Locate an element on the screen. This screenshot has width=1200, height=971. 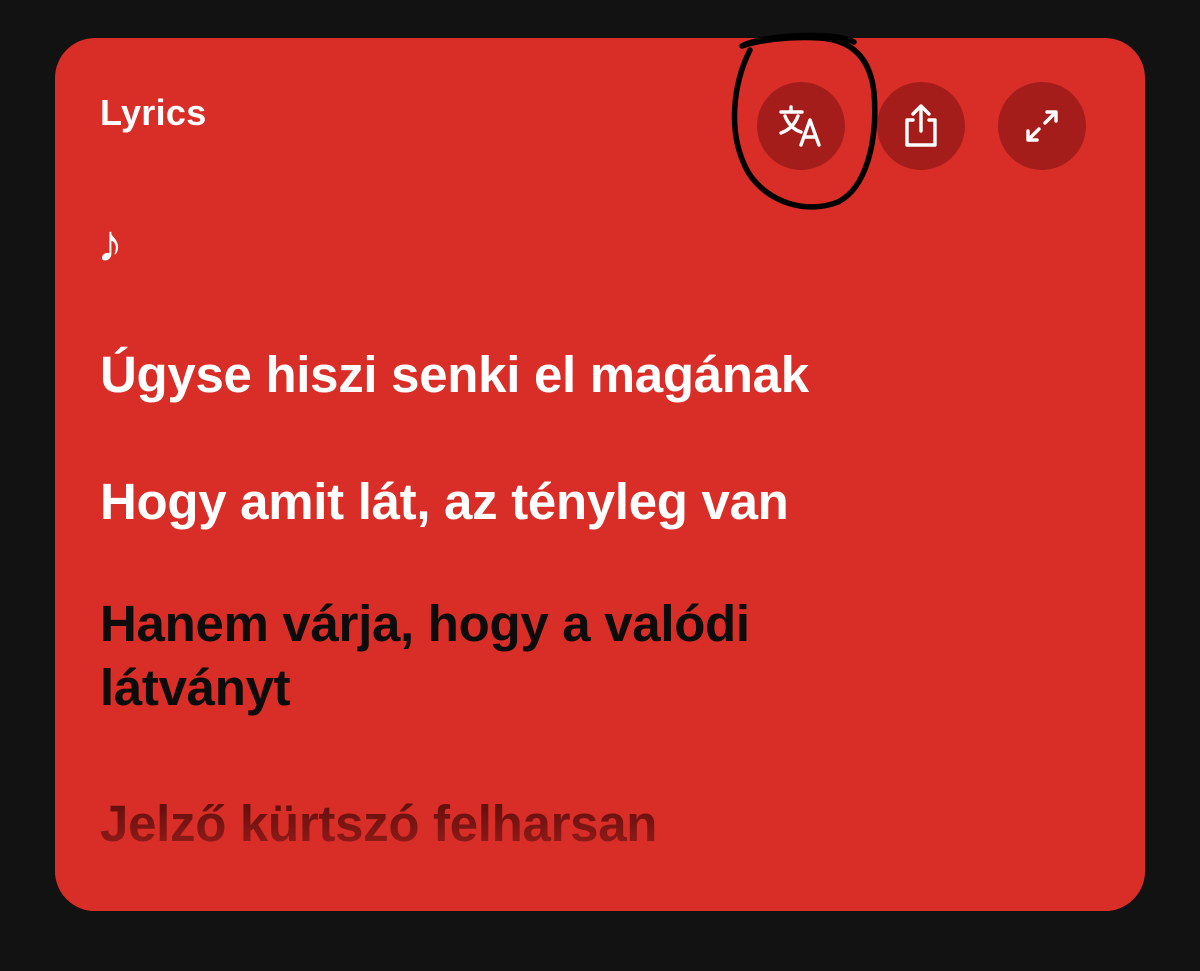
expand-button is located at coordinates (1042, 126).